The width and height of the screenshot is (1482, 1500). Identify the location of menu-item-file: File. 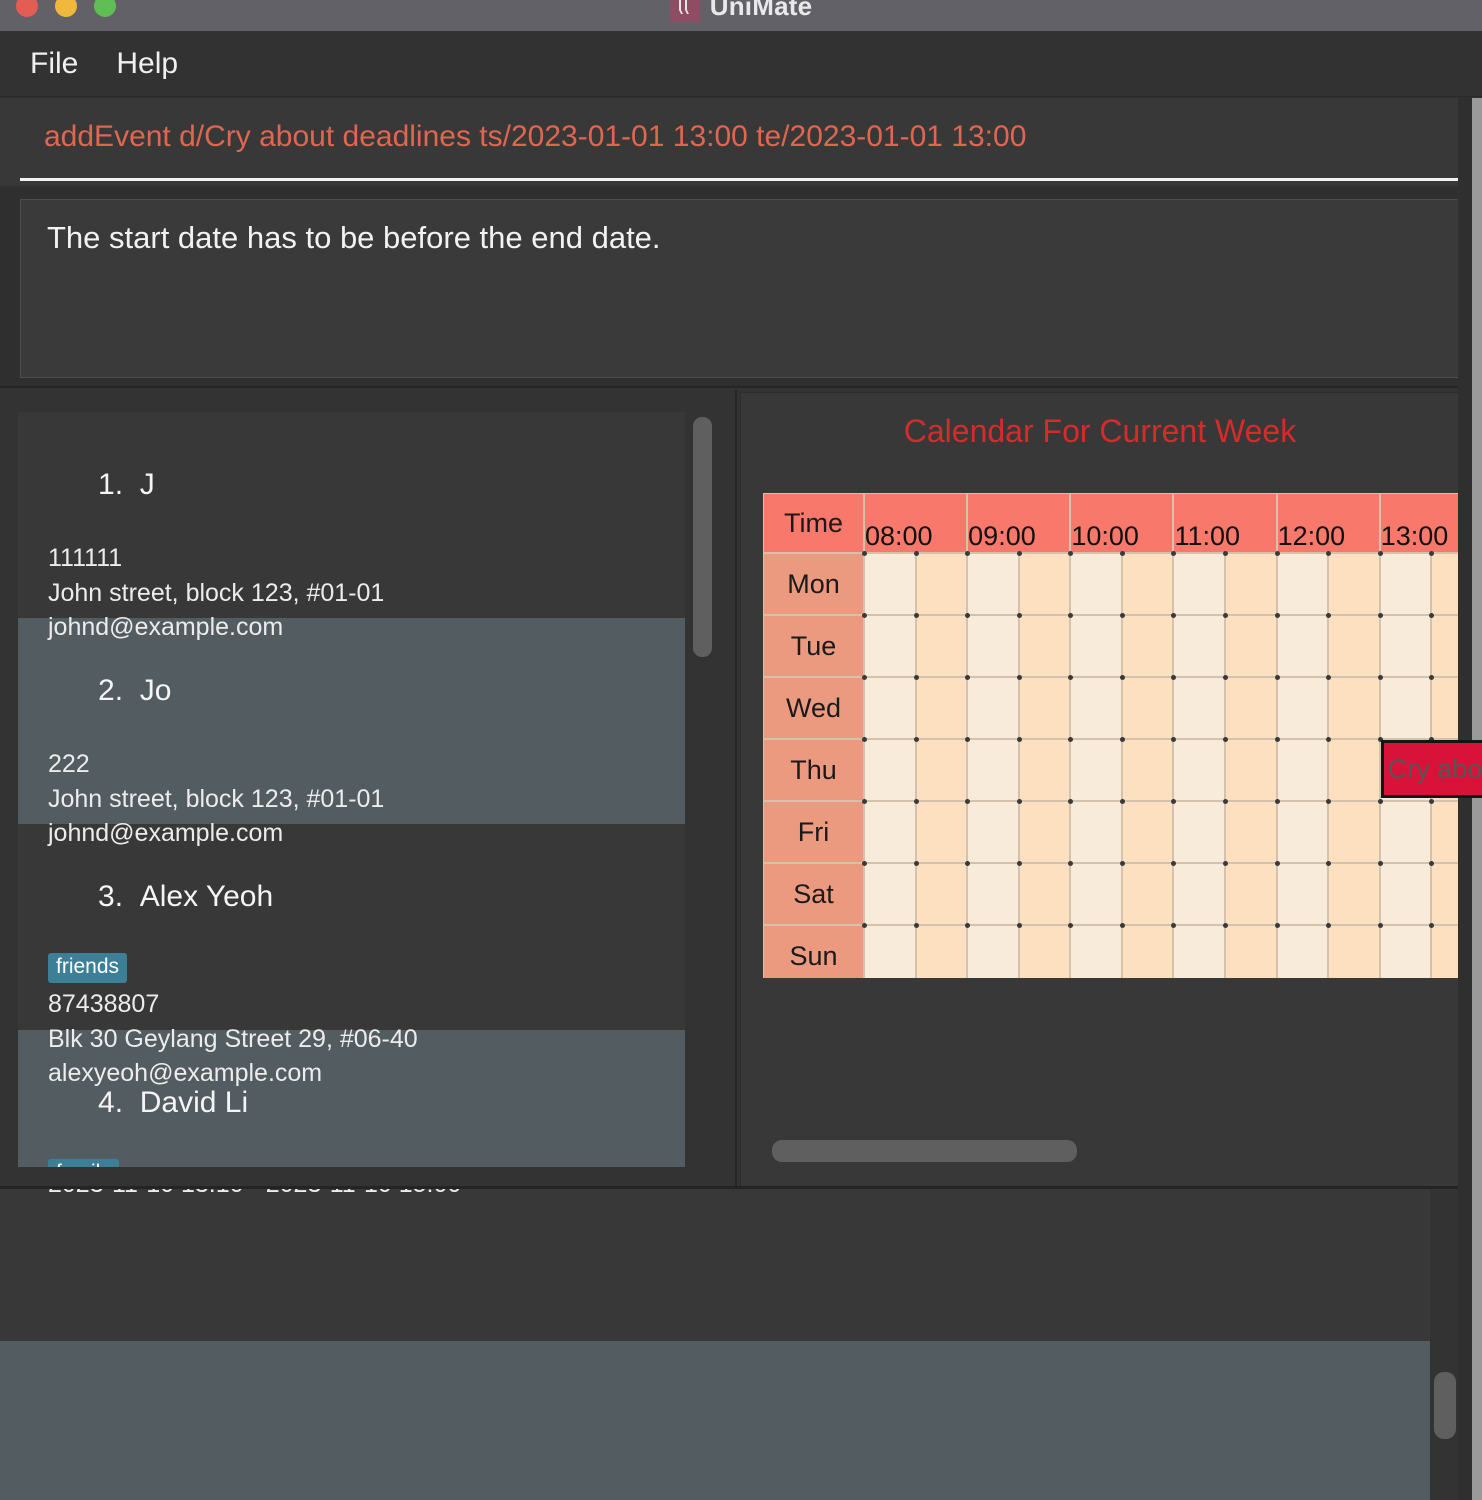
(54, 64).